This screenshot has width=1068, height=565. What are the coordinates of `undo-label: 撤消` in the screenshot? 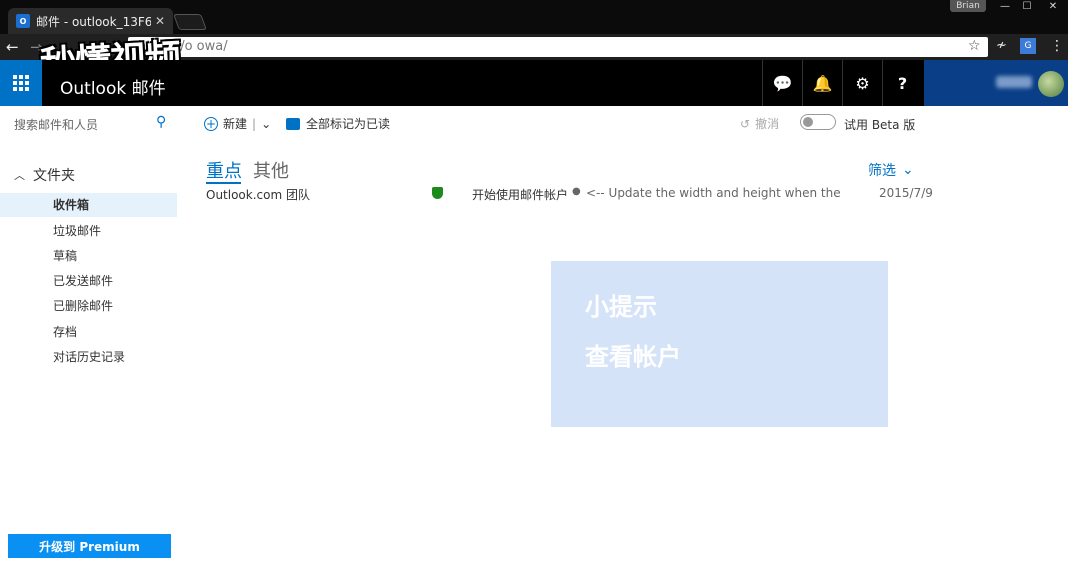 It's located at (767, 124).